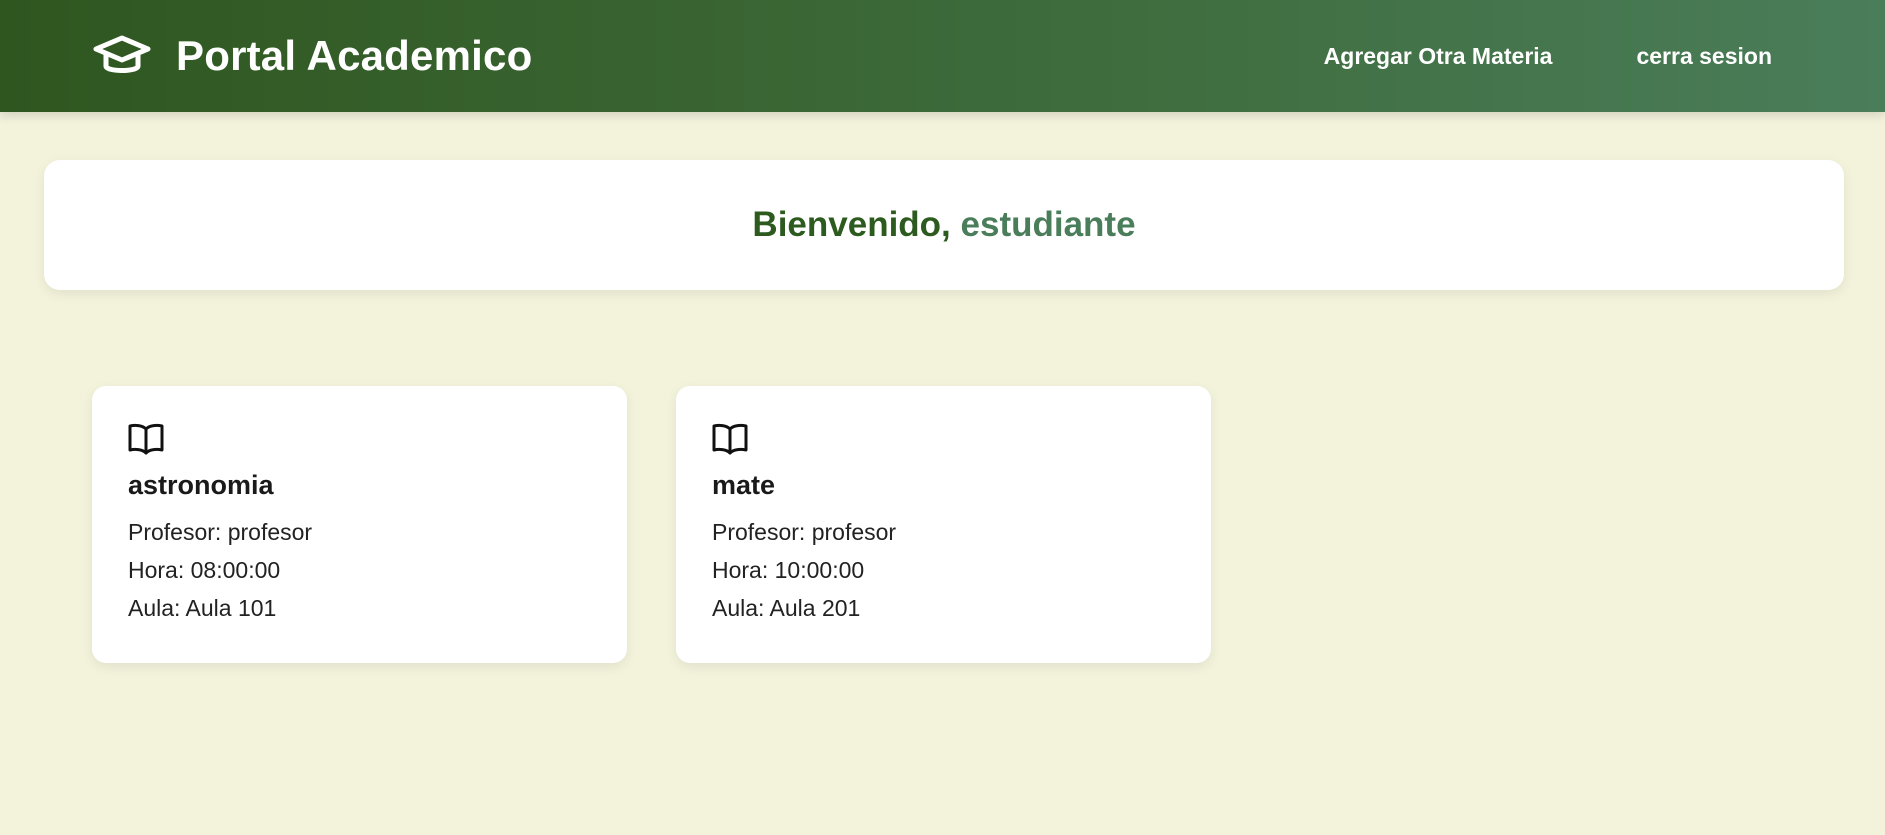  What do you see at coordinates (354, 55) in the screenshot?
I see `app-title: Portal Academico` at bounding box center [354, 55].